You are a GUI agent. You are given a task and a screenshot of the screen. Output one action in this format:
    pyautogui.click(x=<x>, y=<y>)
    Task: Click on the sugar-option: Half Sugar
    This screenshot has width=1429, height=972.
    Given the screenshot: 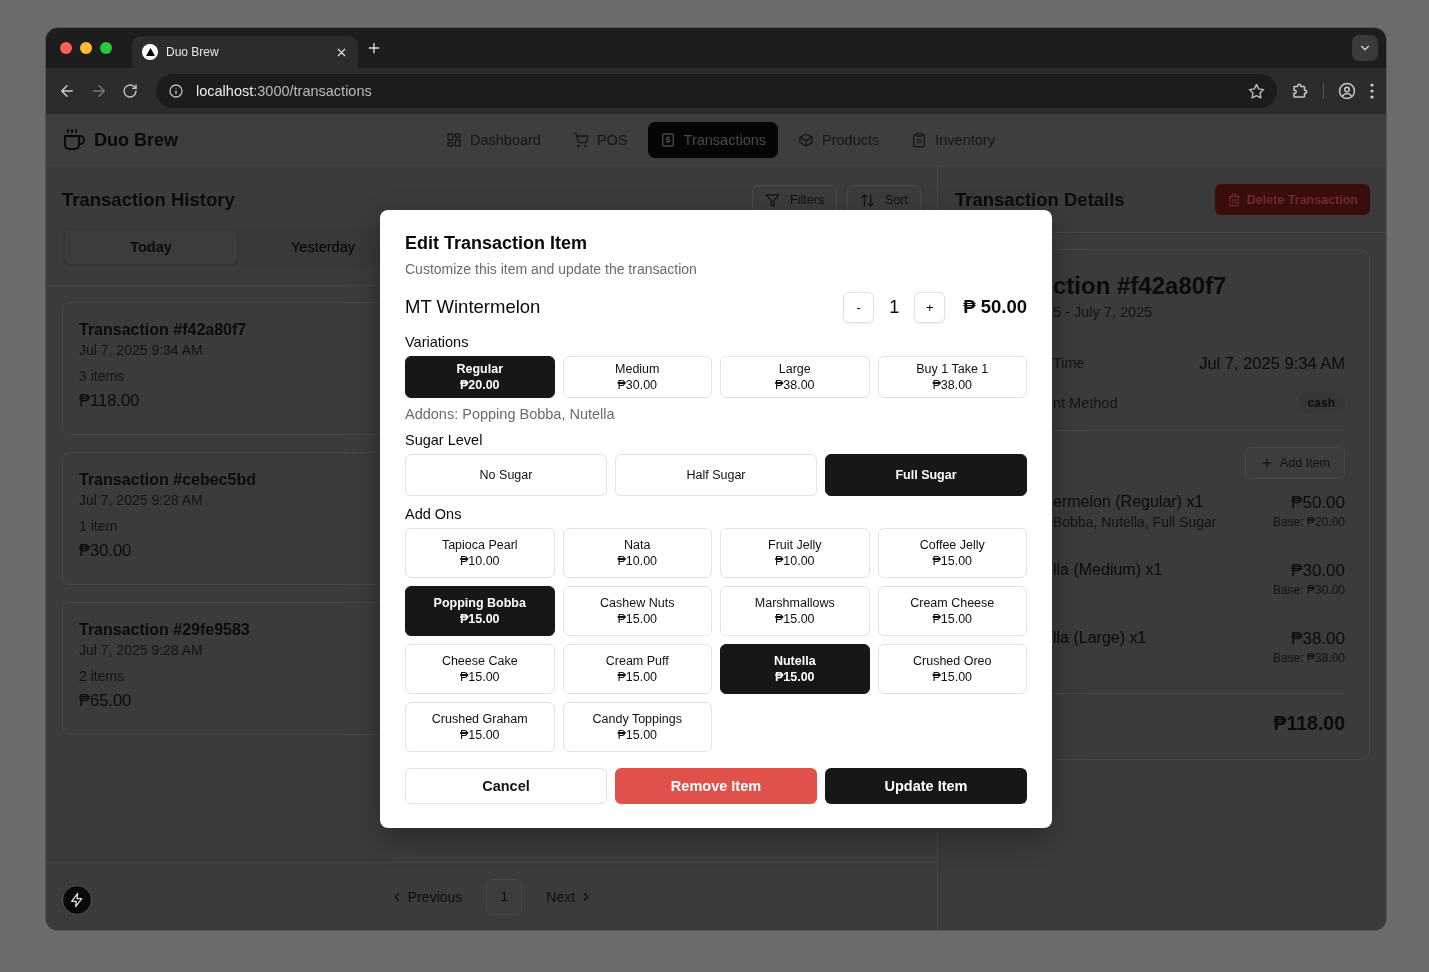 What is the action you would take?
    pyautogui.click(x=716, y=475)
    